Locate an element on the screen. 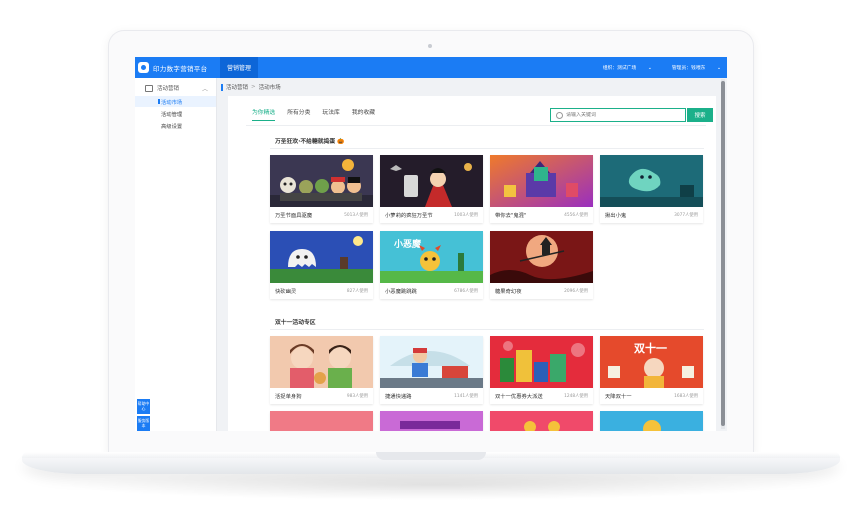 This screenshot has width=862, height=518. card-usage: 1003人使用 is located at coordinates (466, 215).